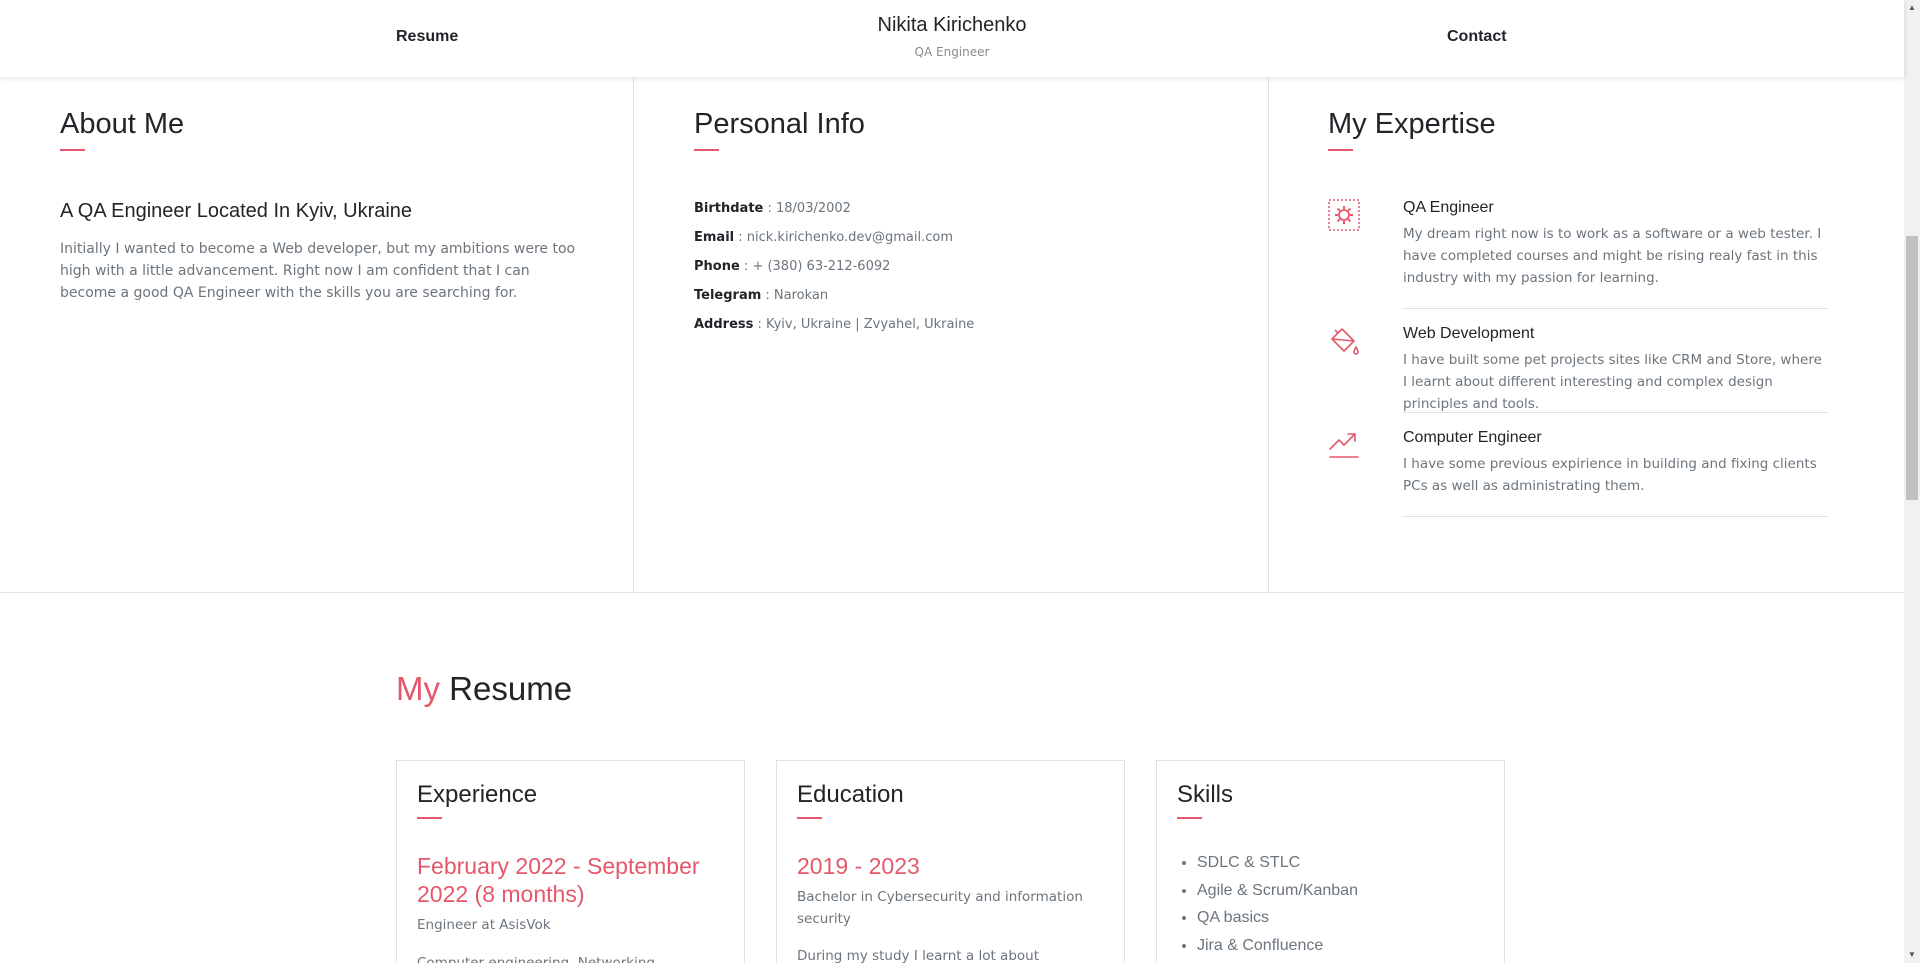 Image resolution: width=1920 pixels, height=963 pixels. What do you see at coordinates (1205, 794) in the screenshot?
I see `skills-title: Skills` at bounding box center [1205, 794].